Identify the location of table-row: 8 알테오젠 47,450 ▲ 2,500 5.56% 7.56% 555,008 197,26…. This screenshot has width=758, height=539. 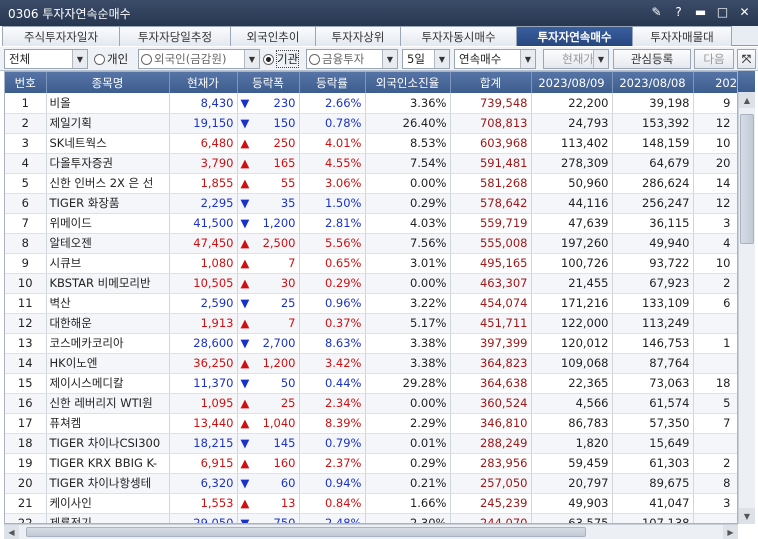
(371, 243).